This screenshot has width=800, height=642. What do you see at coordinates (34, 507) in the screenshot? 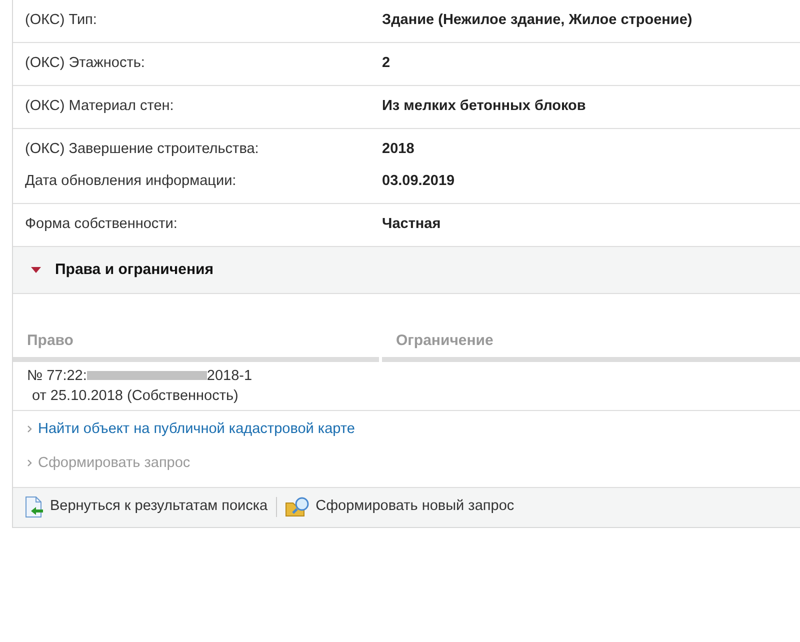
I see `document-arrow-icon` at bounding box center [34, 507].